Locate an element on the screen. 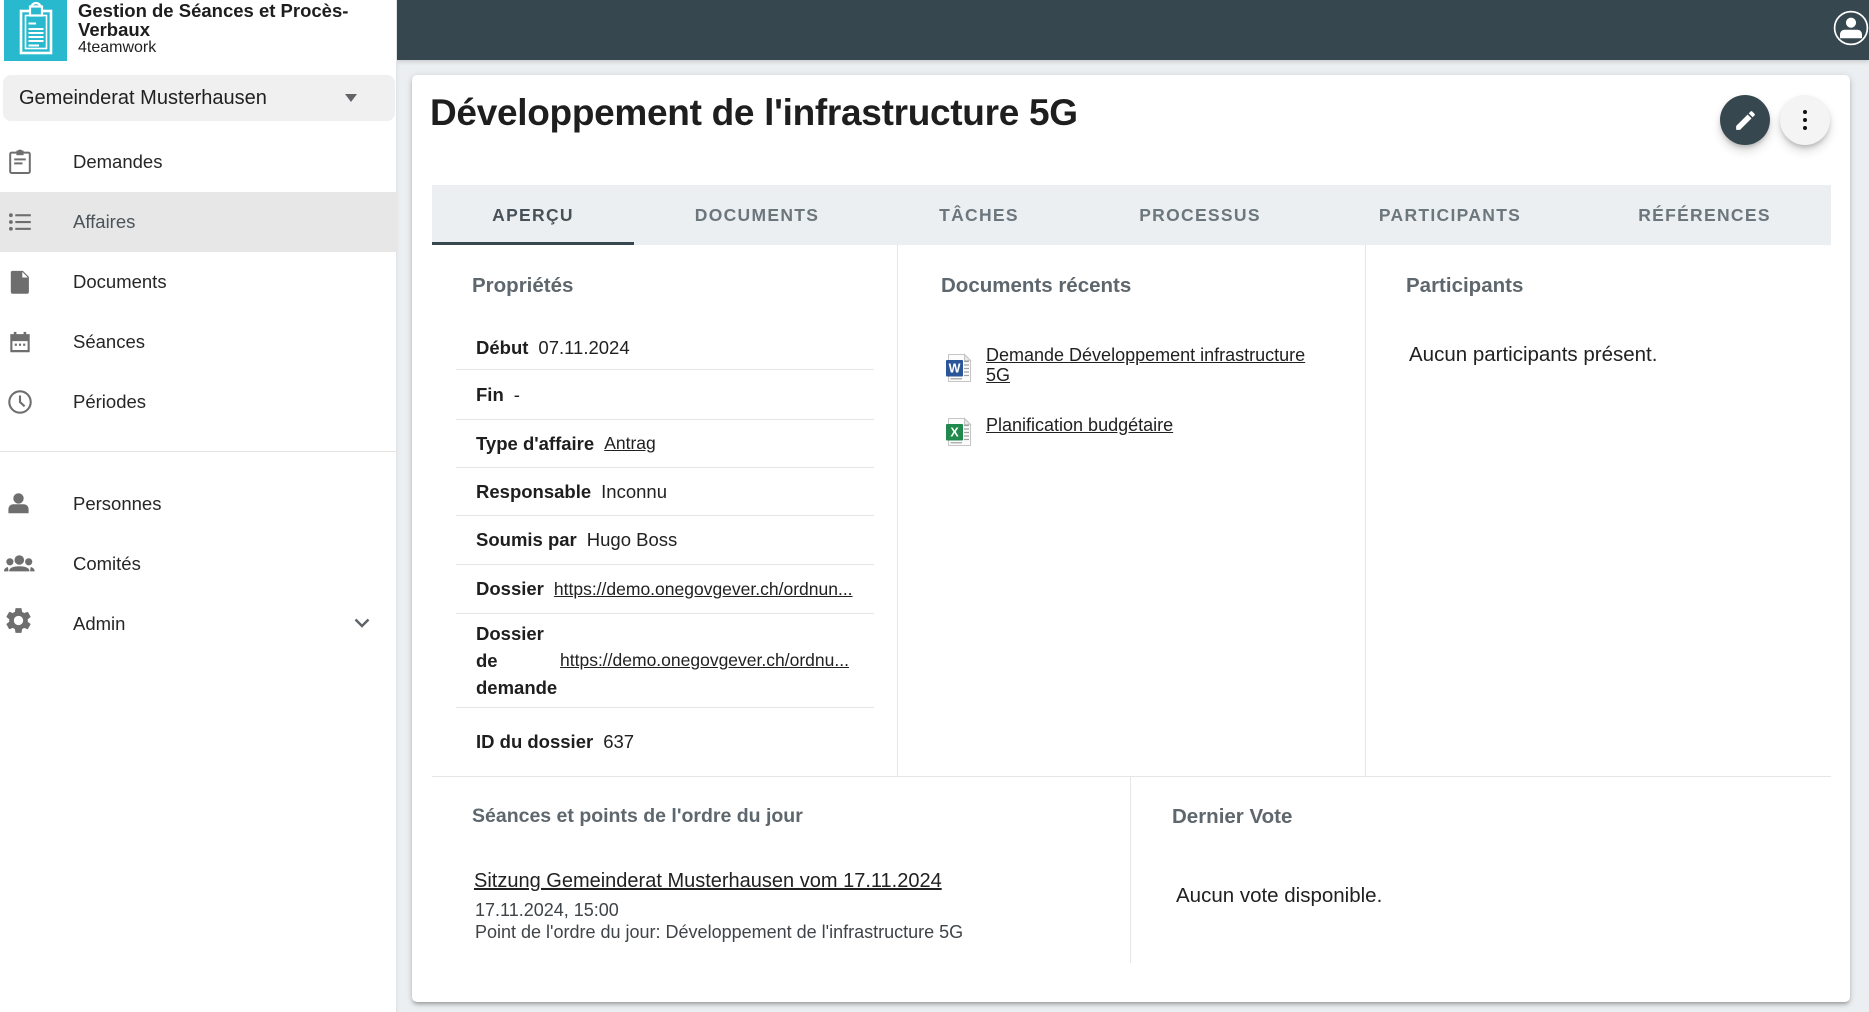 This screenshot has width=1869, height=1012. svg-text: W is located at coordinates (955, 369).